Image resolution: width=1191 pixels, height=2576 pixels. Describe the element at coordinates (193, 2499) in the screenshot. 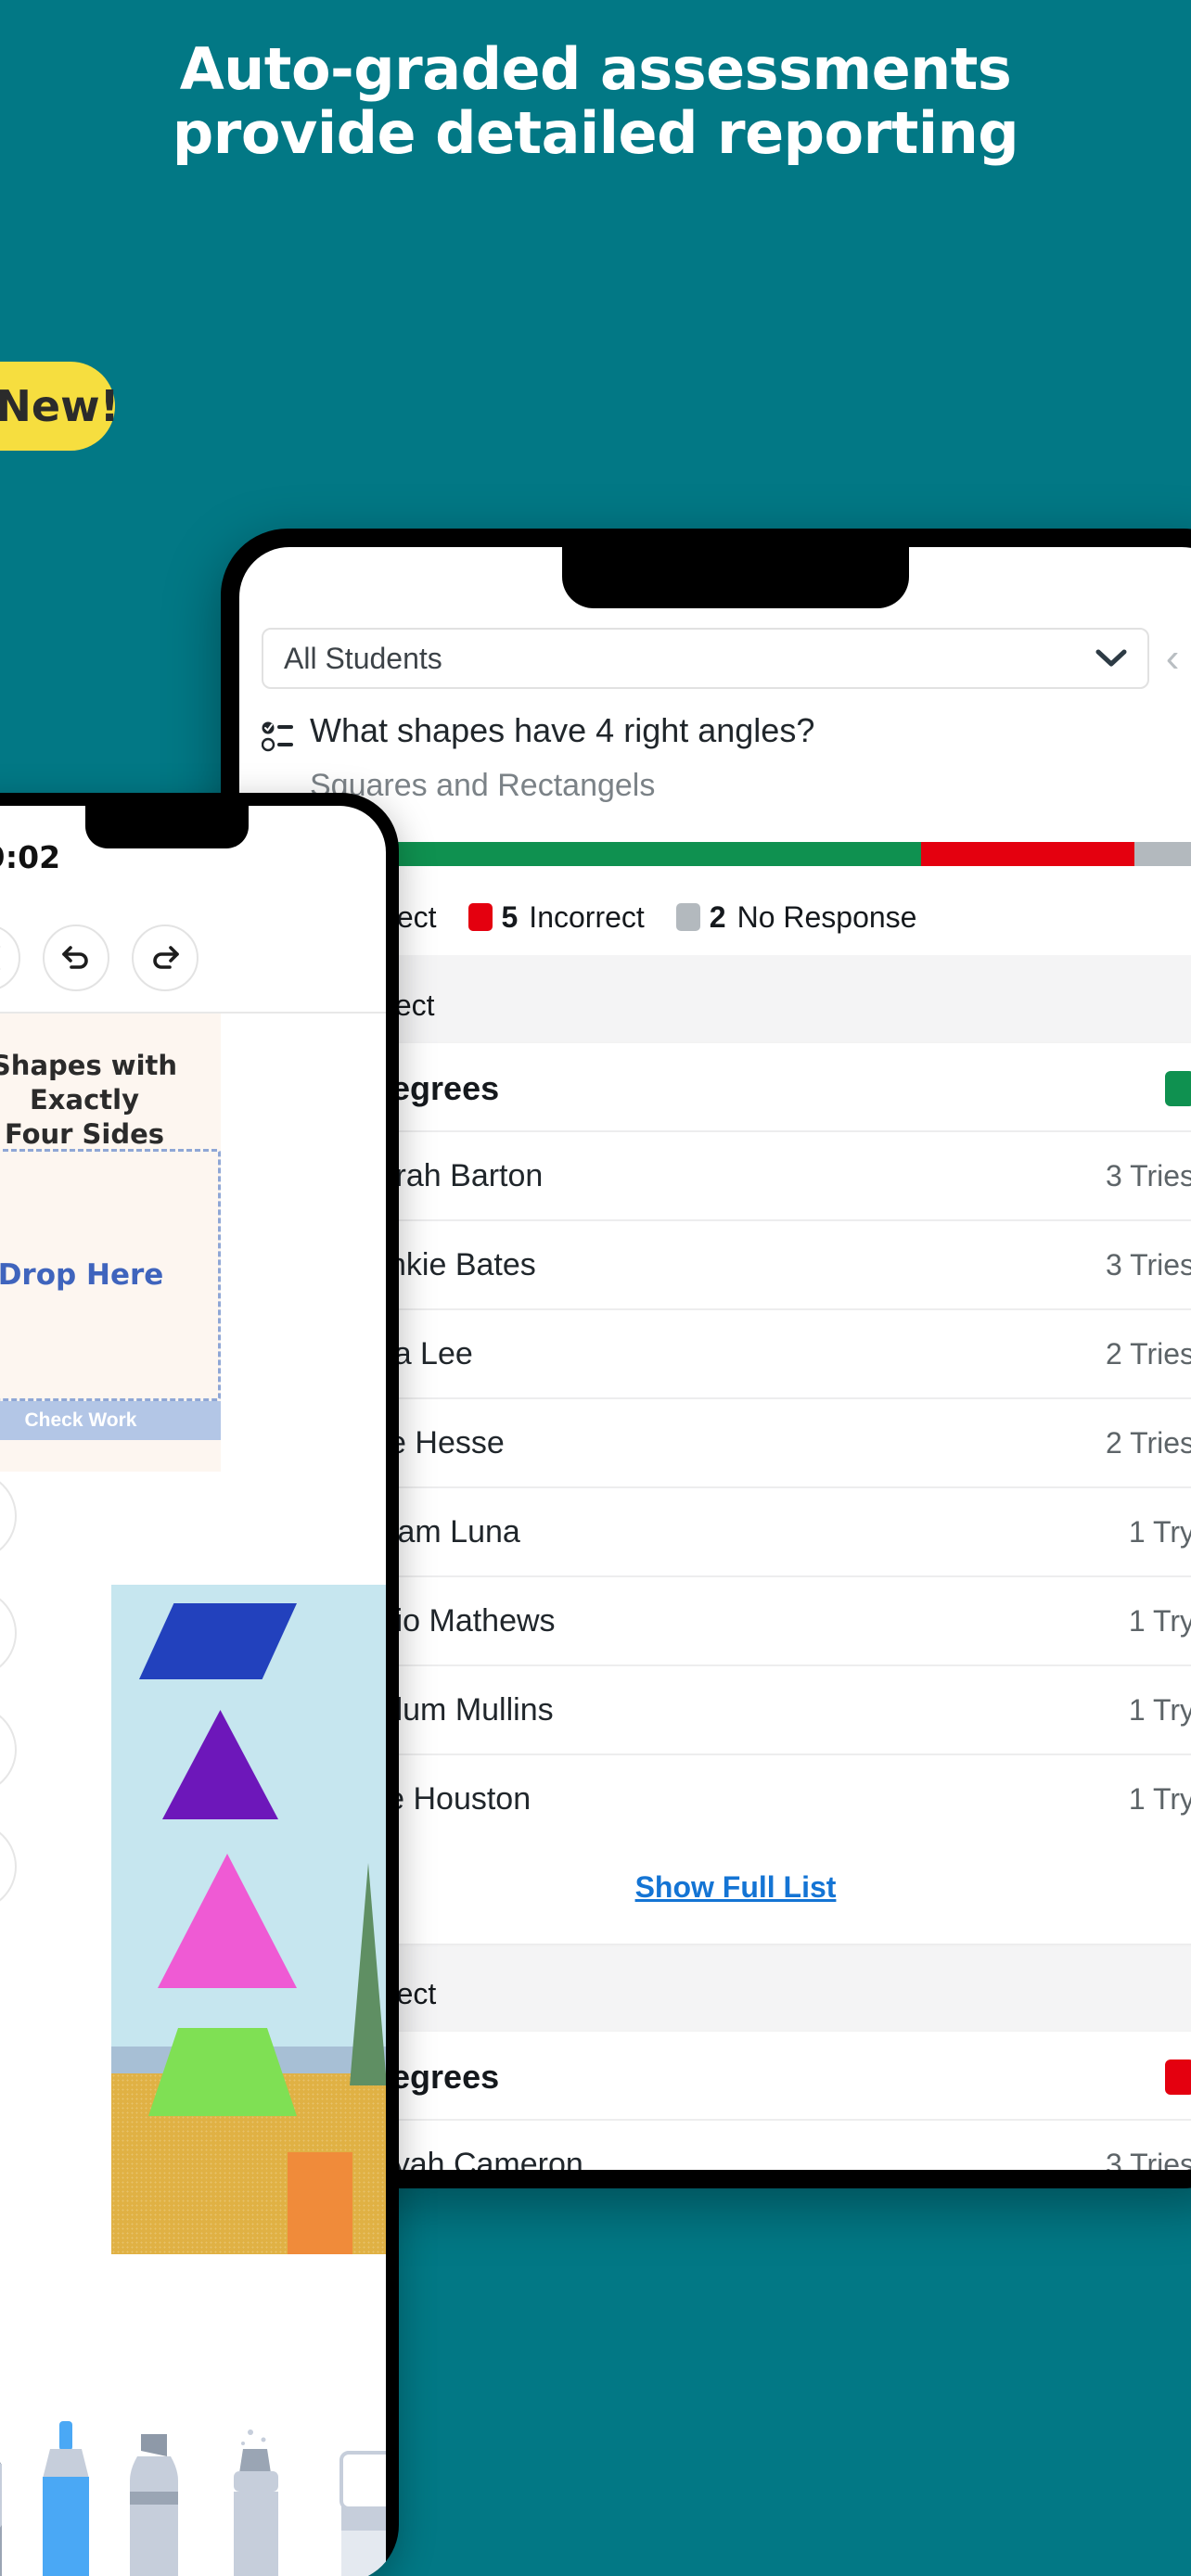

I see `drawing-tools-tray` at that location.